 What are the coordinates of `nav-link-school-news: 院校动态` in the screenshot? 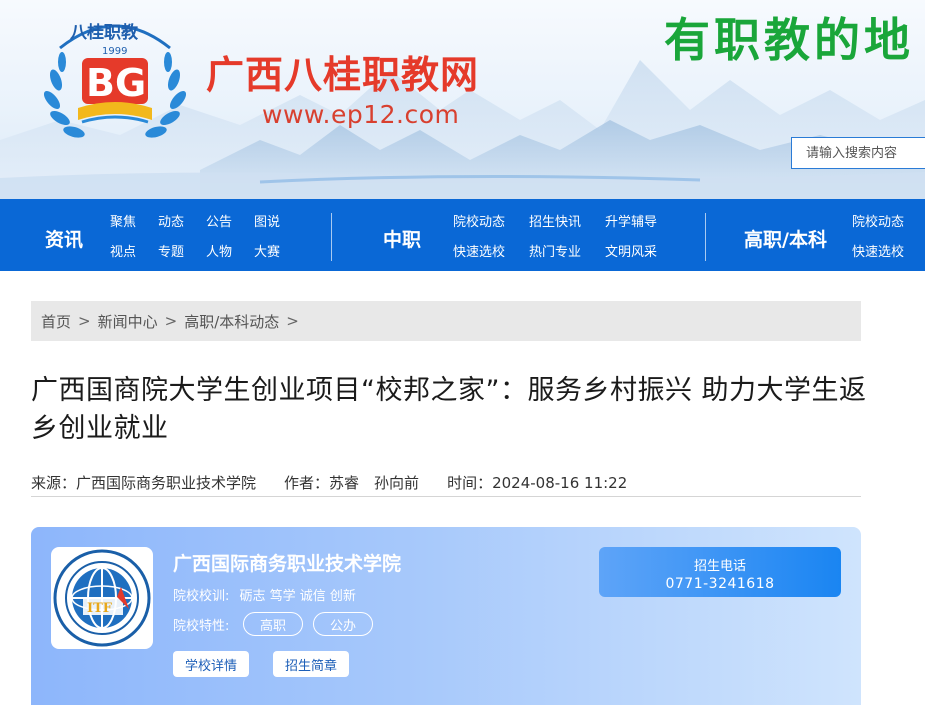 It's located at (479, 220).